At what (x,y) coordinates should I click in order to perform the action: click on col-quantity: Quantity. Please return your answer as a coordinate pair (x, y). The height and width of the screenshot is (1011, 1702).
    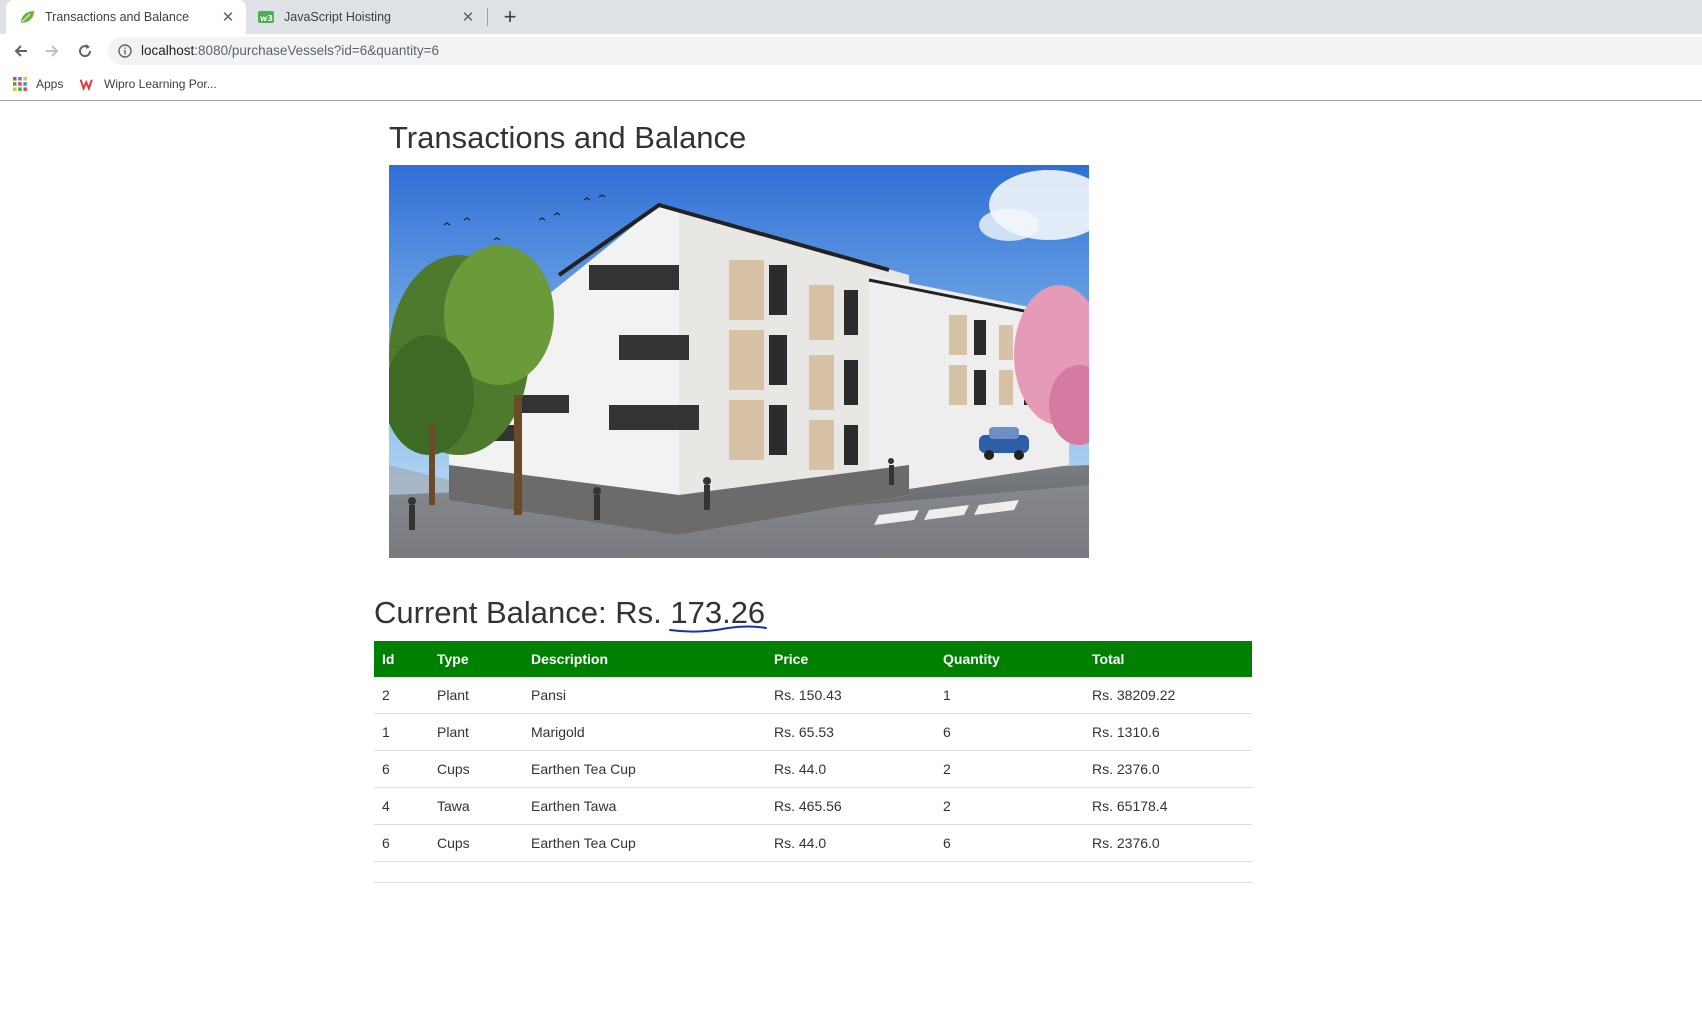
    Looking at the image, I should click on (1009, 659).